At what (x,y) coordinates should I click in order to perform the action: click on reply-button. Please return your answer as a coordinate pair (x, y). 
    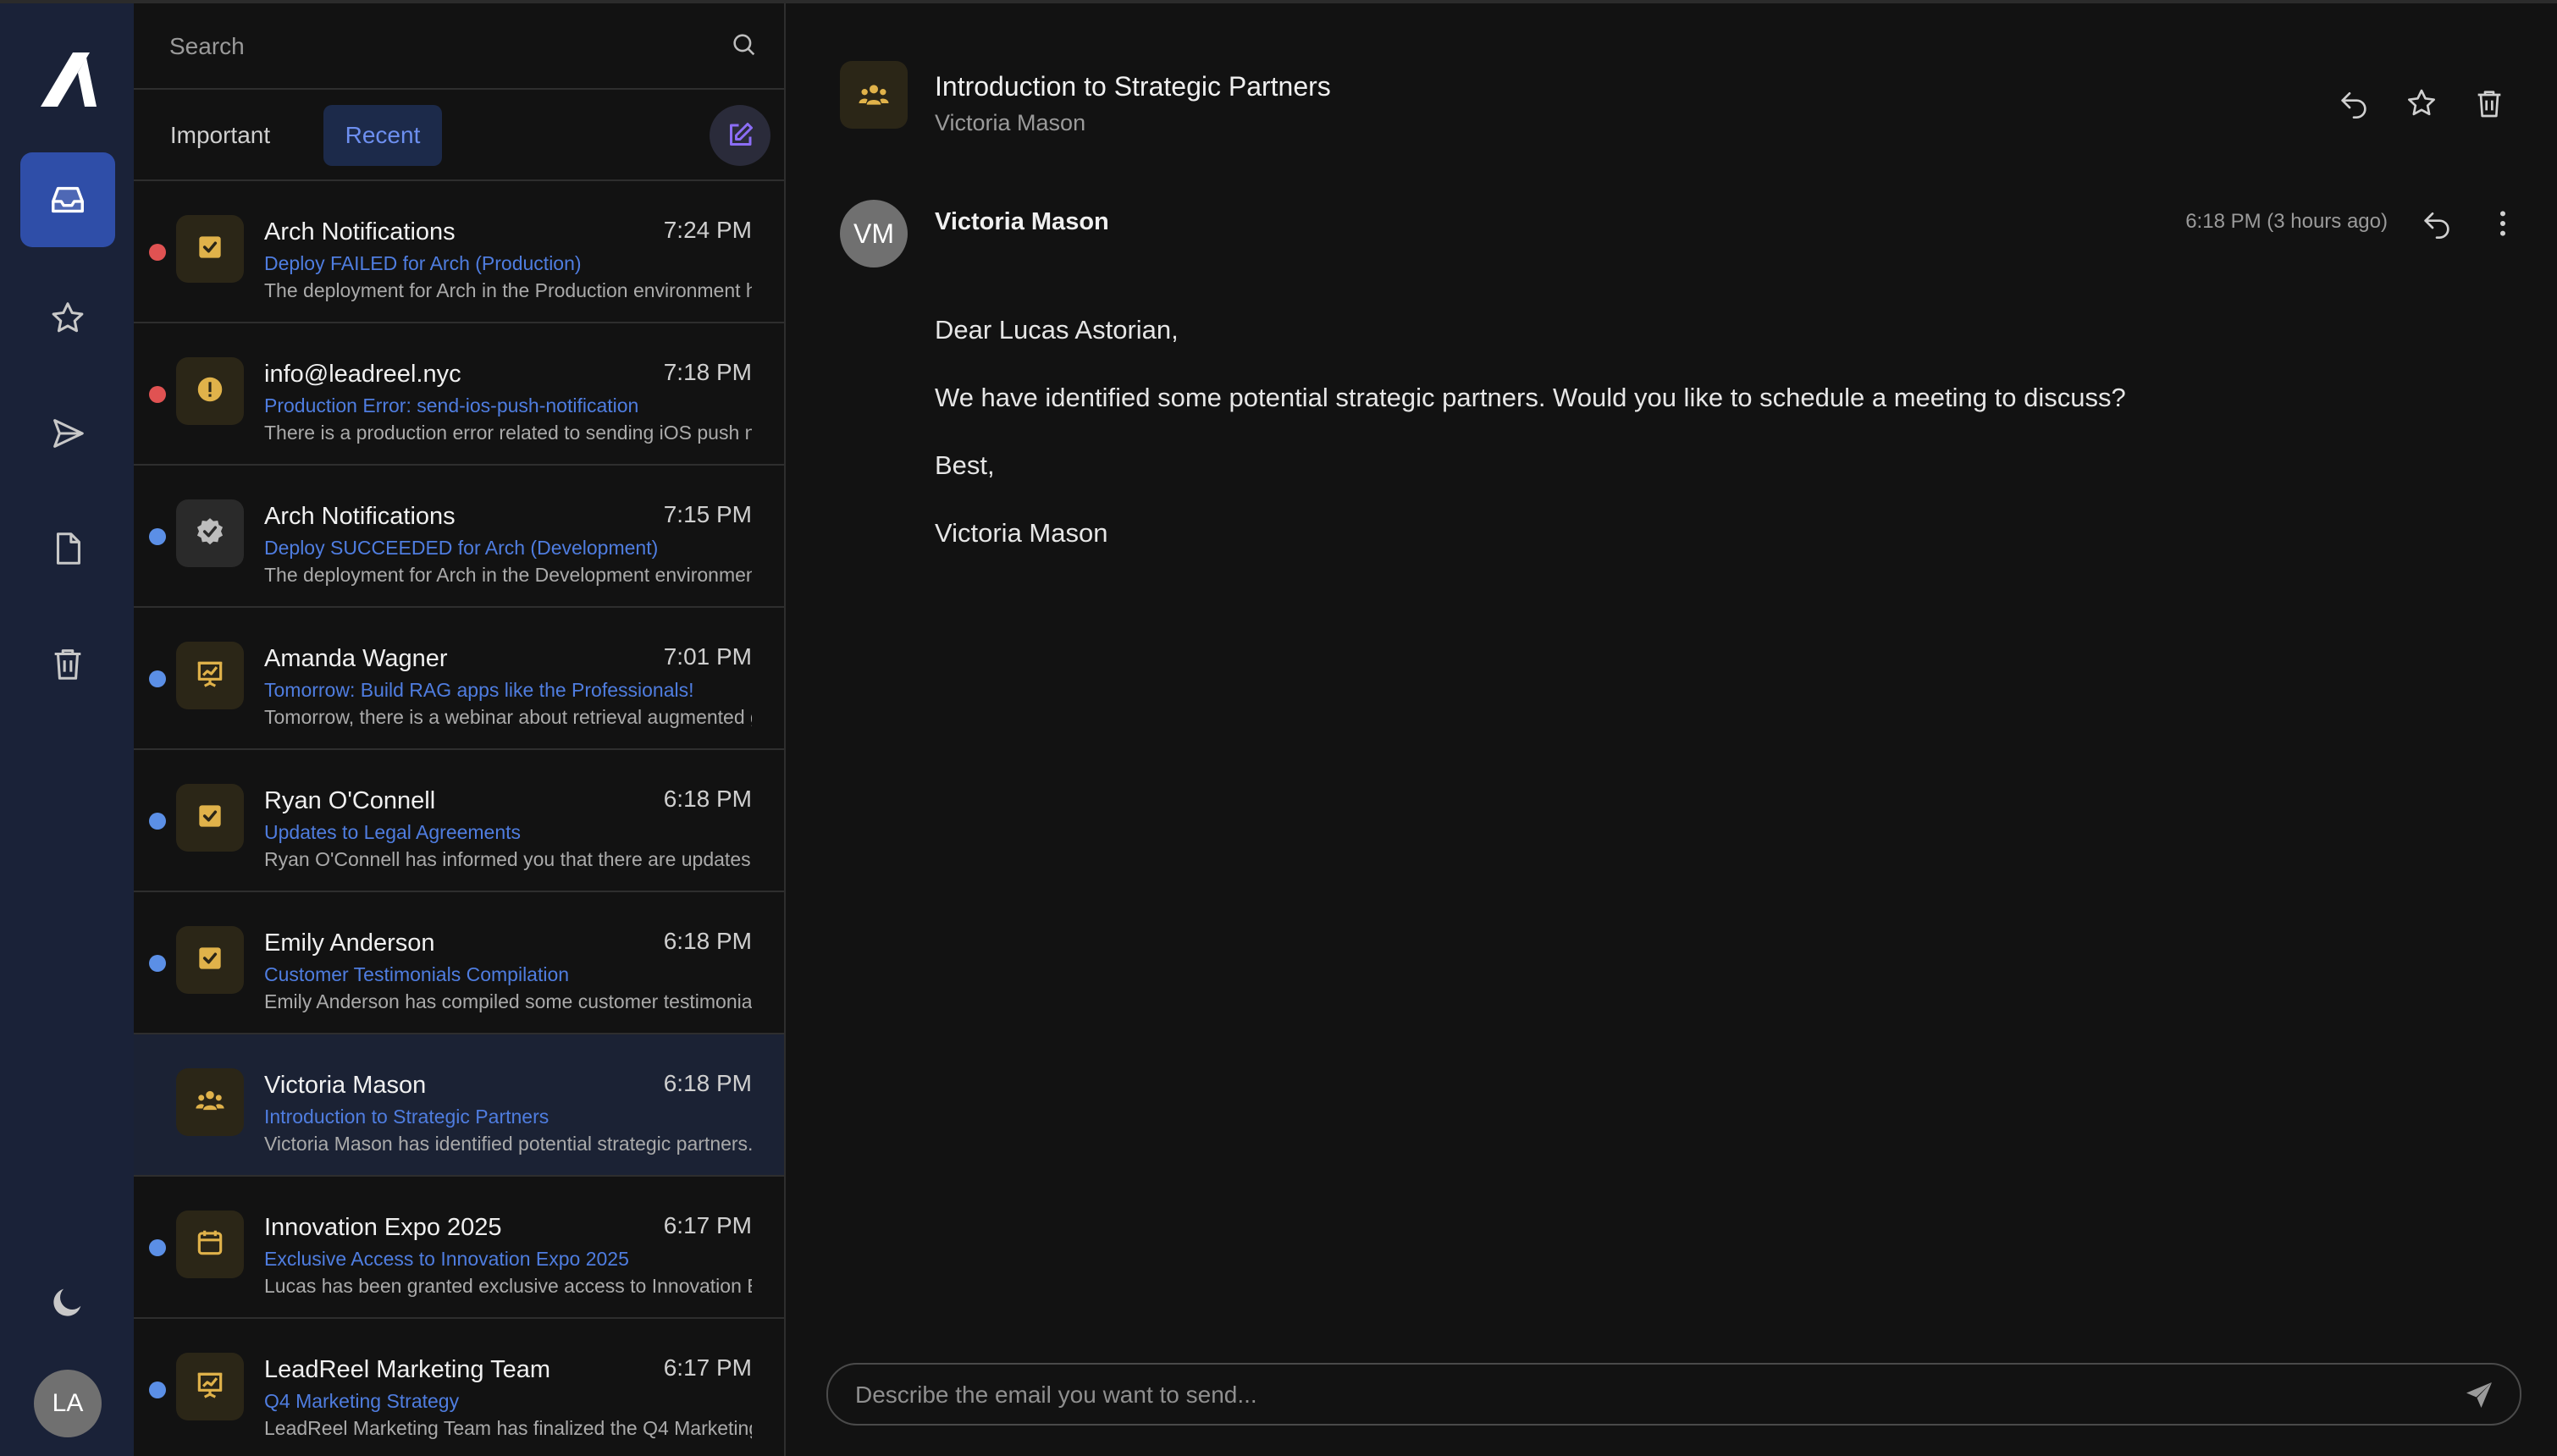
    Looking at the image, I should click on (2353, 103).